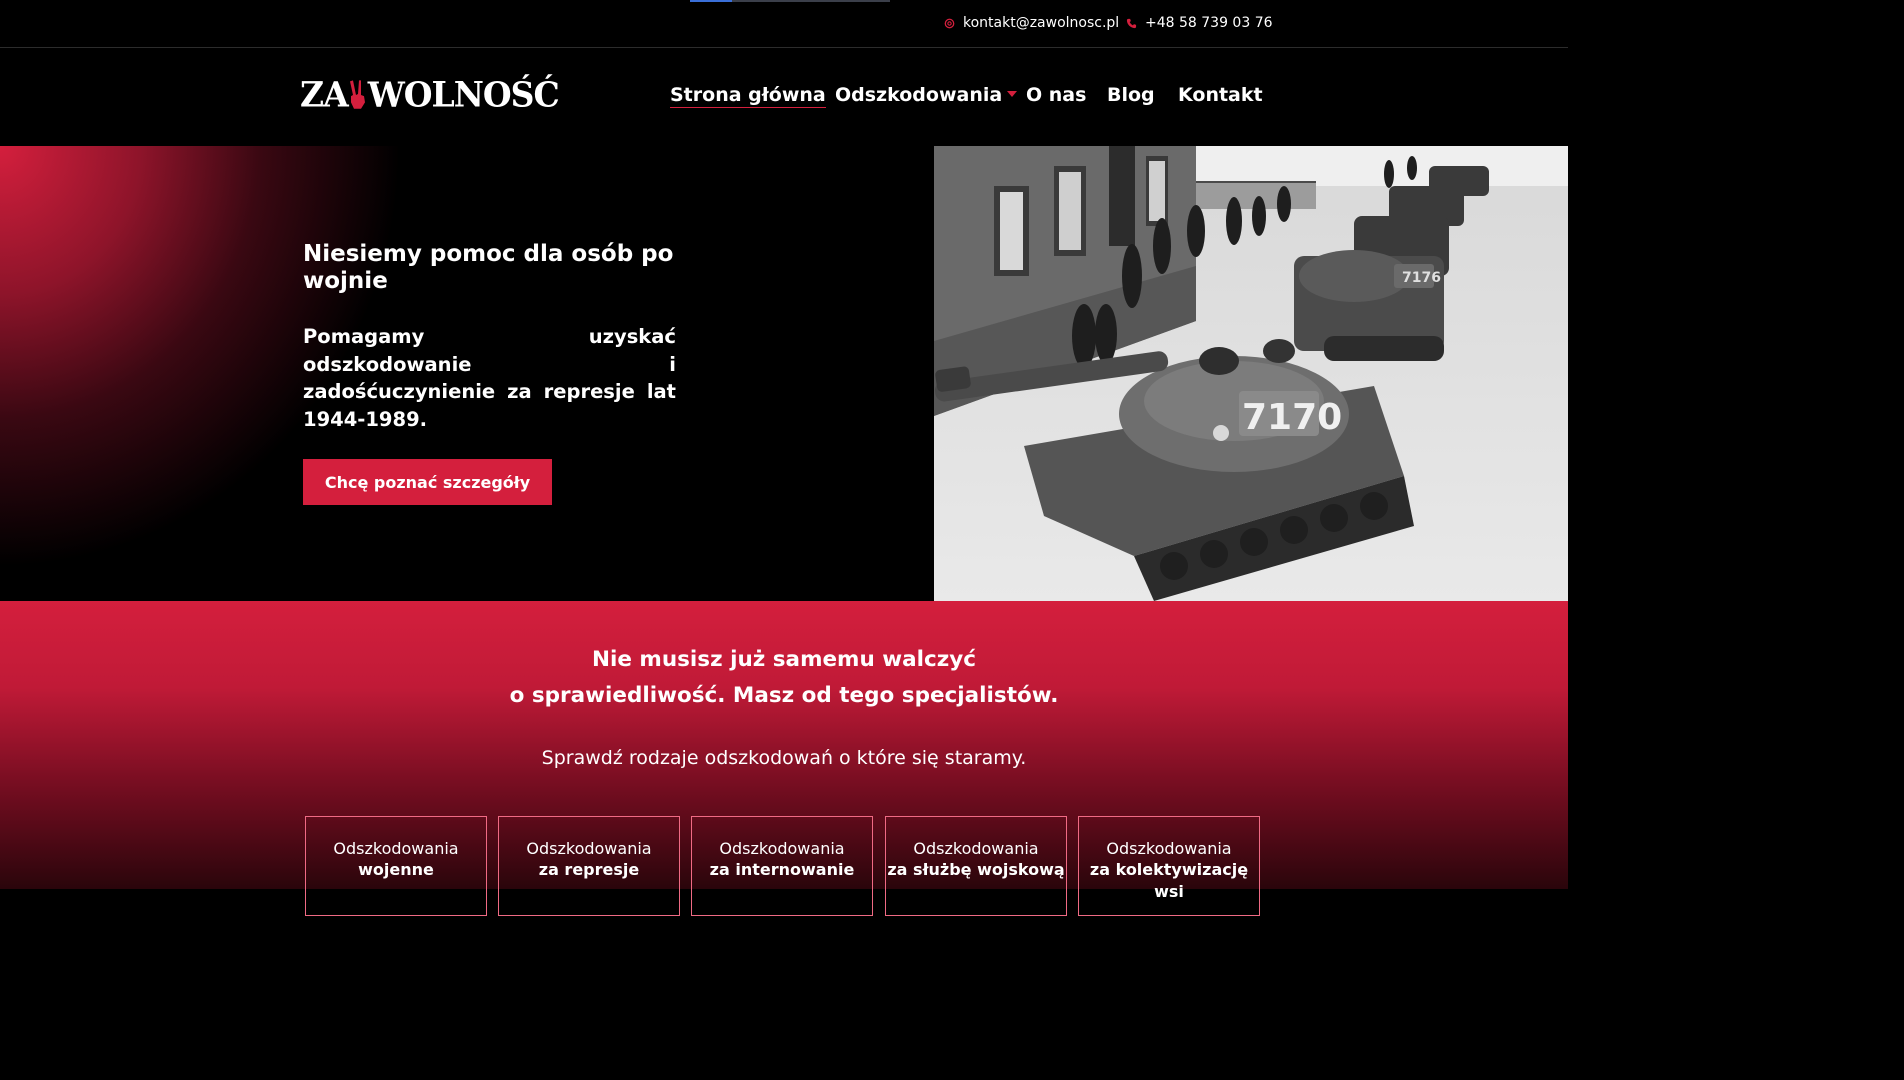 The image size is (1904, 1080). What do you see at coordinates (784, 659) in the screenshot?
I see `services-heading-line1: Nie musisz już samemu walczyć` at bounding box center [784, 659].